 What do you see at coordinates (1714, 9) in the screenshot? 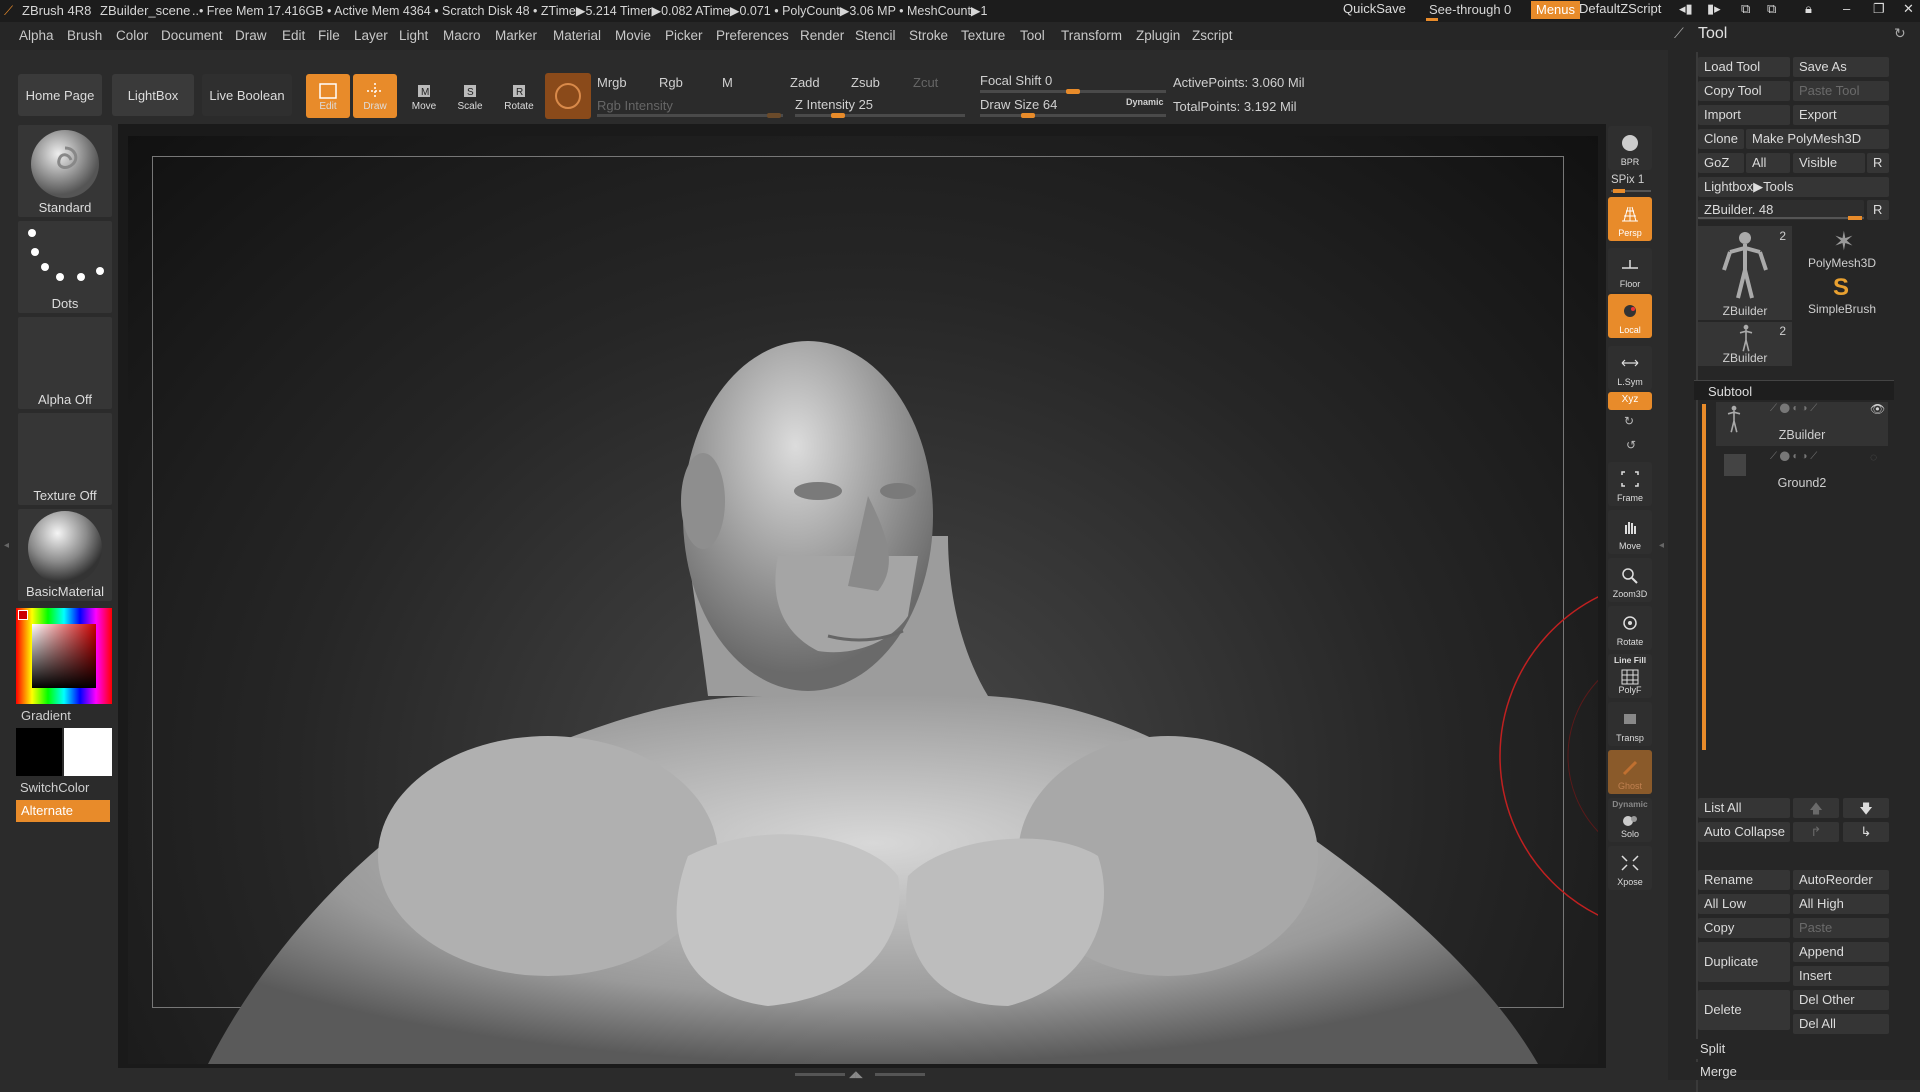
I see `layout-next-icon: ▮▸` at bounding box center [1714, 9].